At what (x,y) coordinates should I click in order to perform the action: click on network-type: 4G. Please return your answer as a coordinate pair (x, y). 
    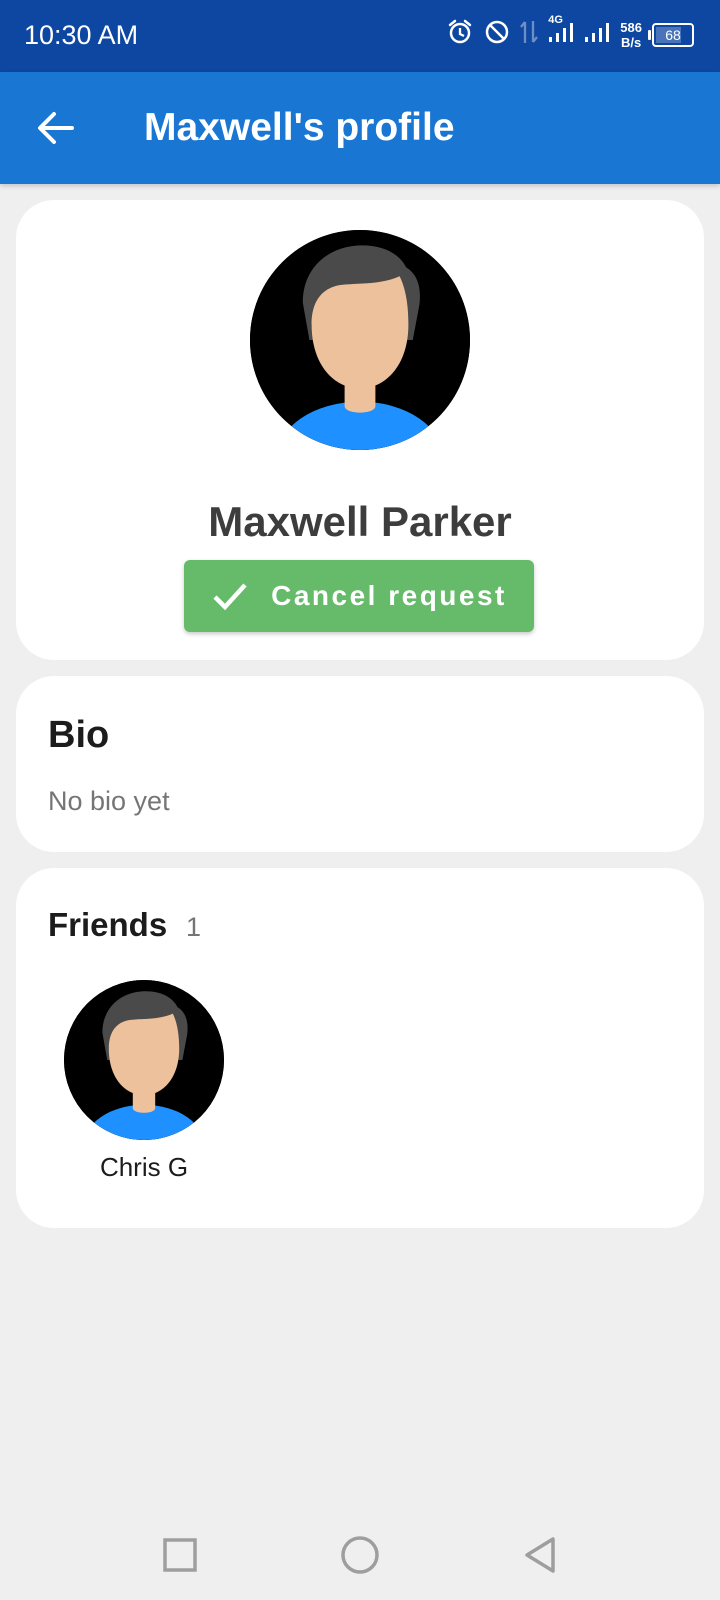
    Looking at the image, I should click on (555, 20).